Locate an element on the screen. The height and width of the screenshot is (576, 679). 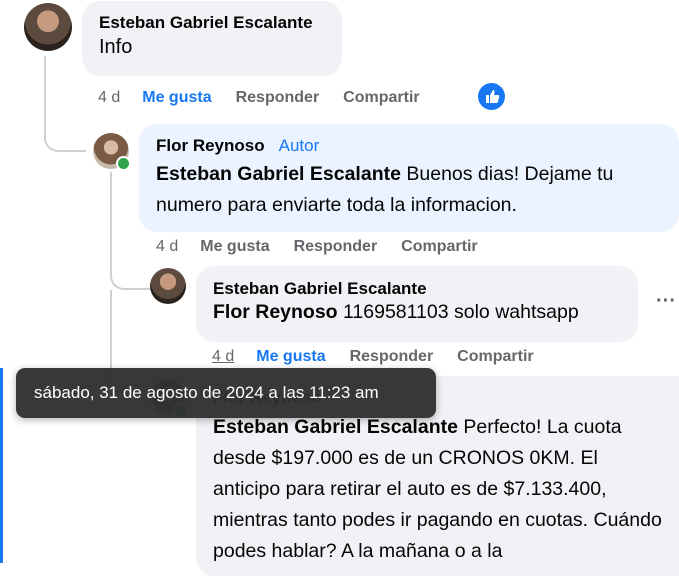
comment-message: 1169581103 solo wahtsapp is located at coordinates (458, 312).